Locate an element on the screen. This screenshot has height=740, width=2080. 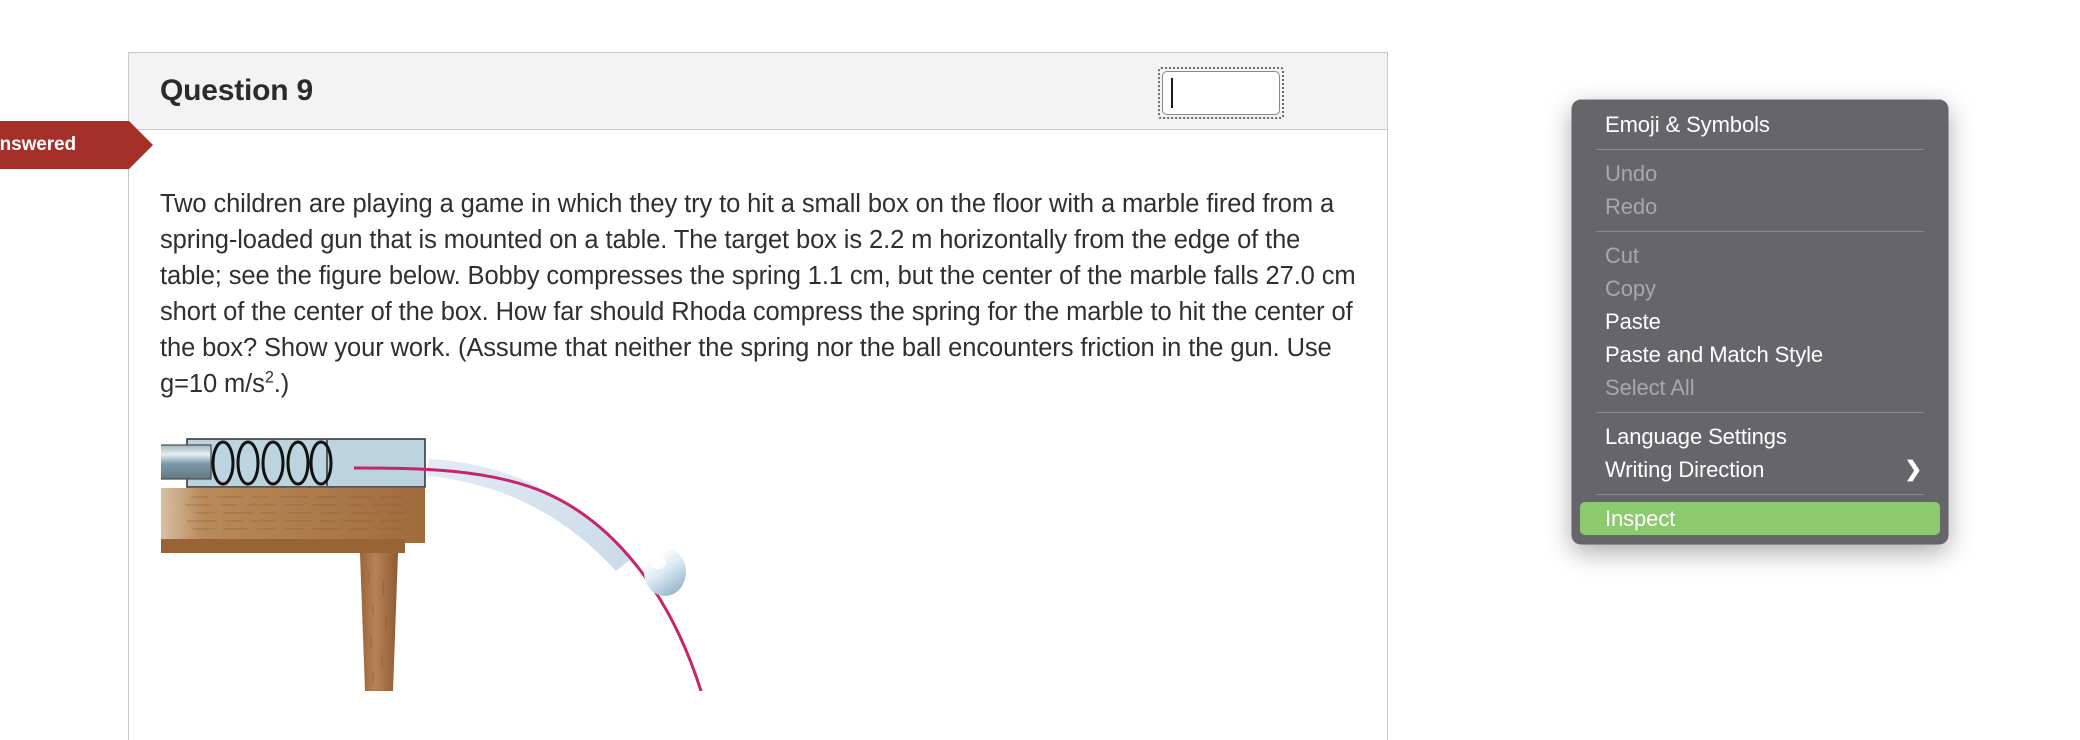
marble-highlight is located at coordinates (658, 562).